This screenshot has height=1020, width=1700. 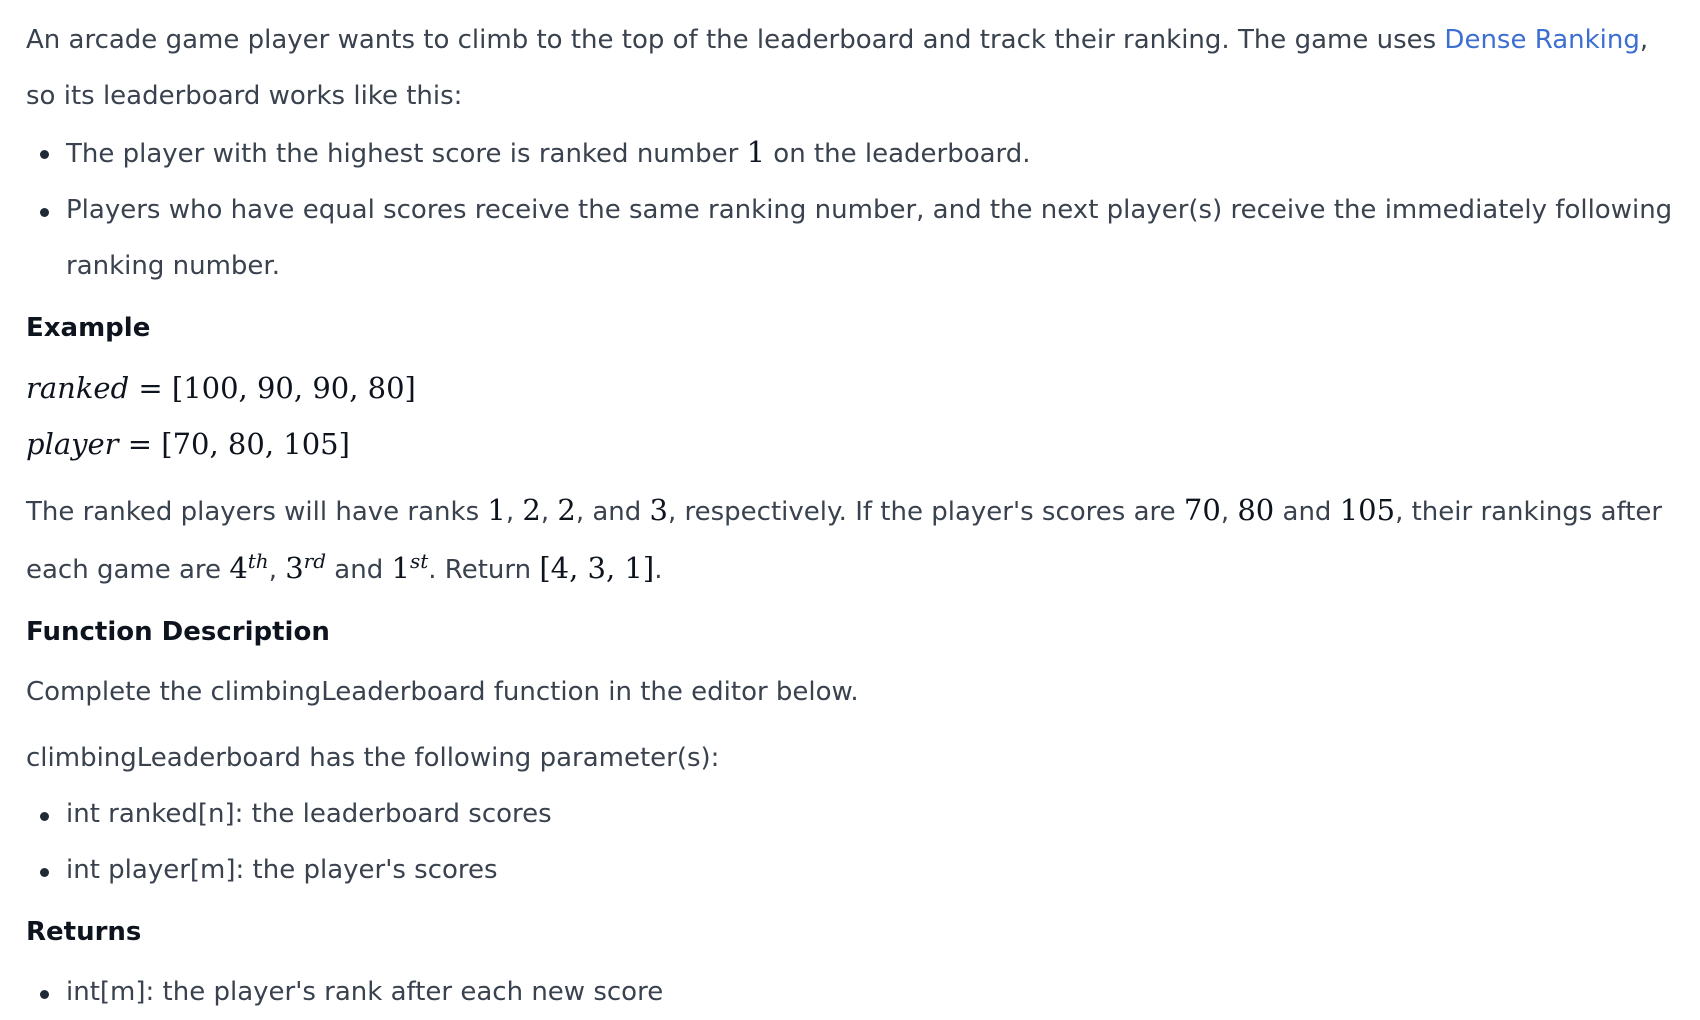 What do you see at coordinates (658, 570) in the screenshot?
I see `expl-text: .` at bounding box center [658, 570].